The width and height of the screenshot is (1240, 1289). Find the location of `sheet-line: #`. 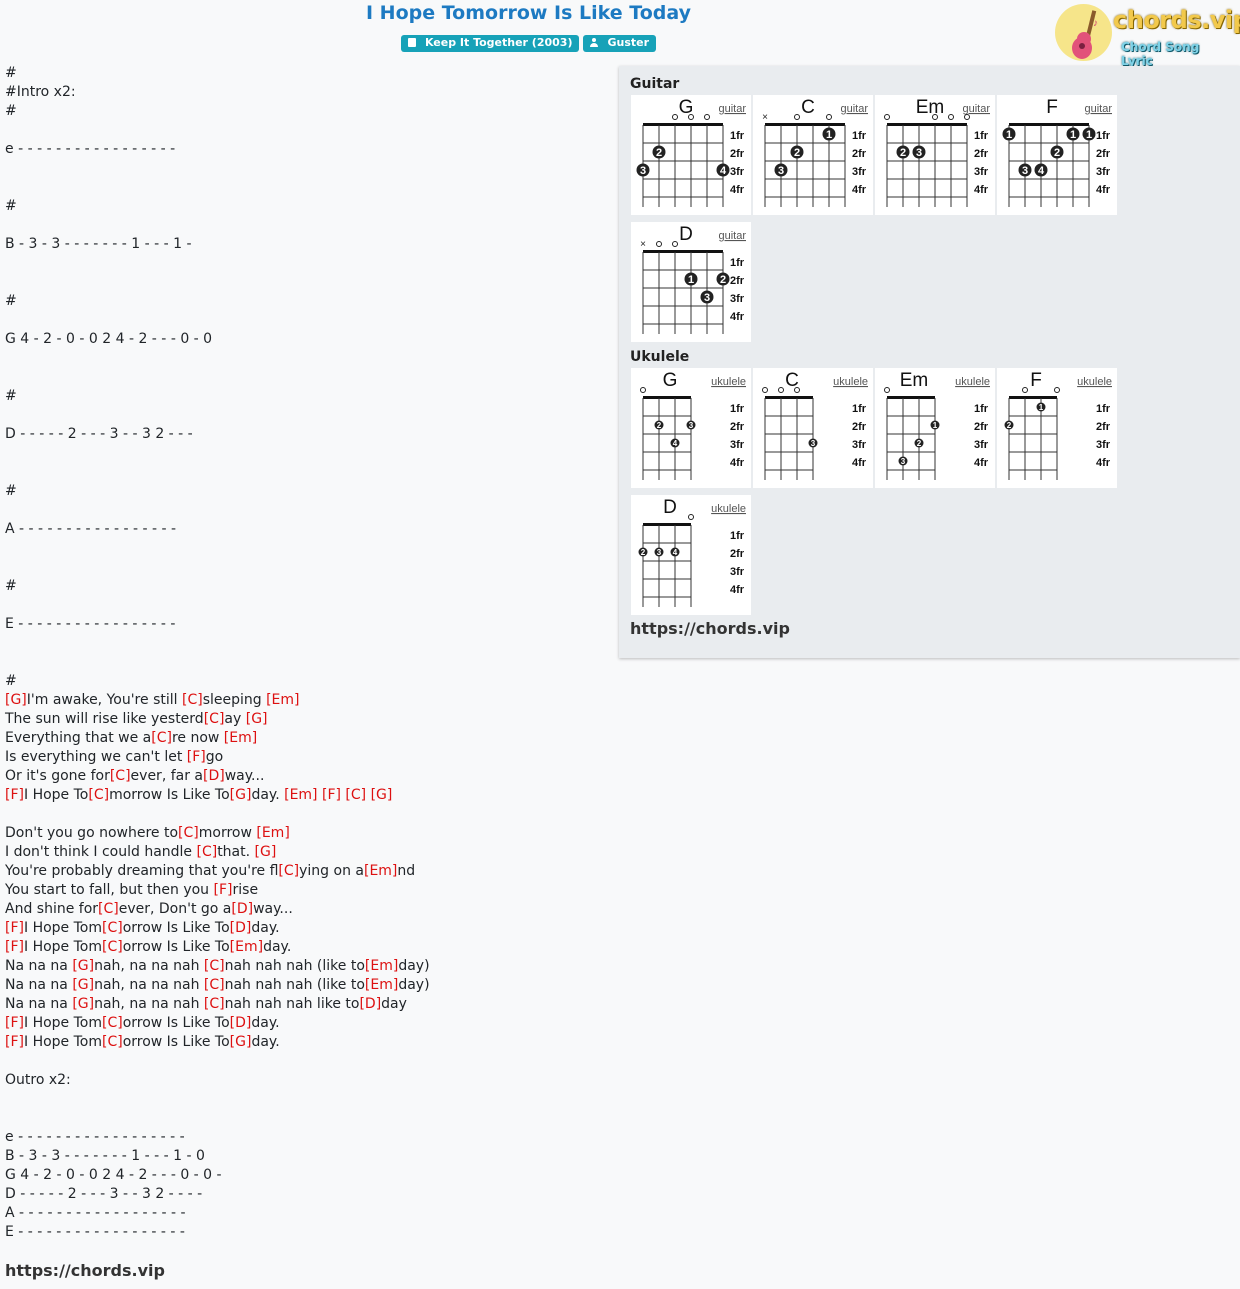

sheet-line: # is located at coordinates (305, 681).